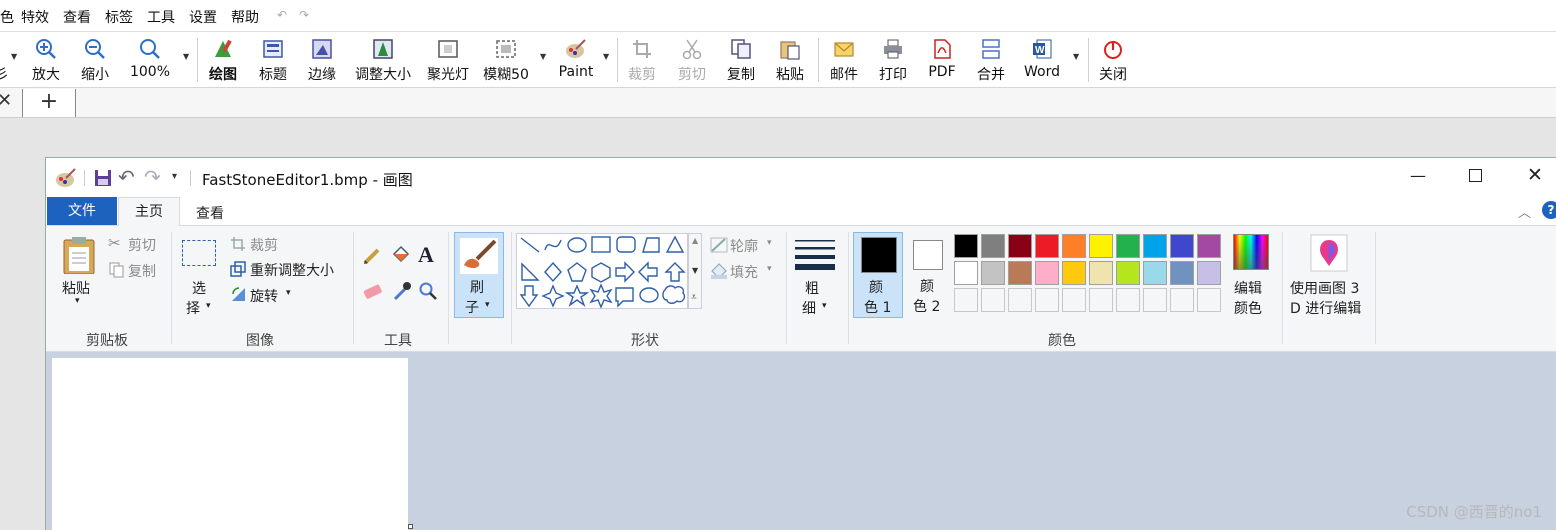 The width and height of the screenshot is (1556, 530). What do you see at coordinates (263, 295) in the screenshot?
I see `rotate-button: 旋转 ▾` at bounding box center [263, 295].